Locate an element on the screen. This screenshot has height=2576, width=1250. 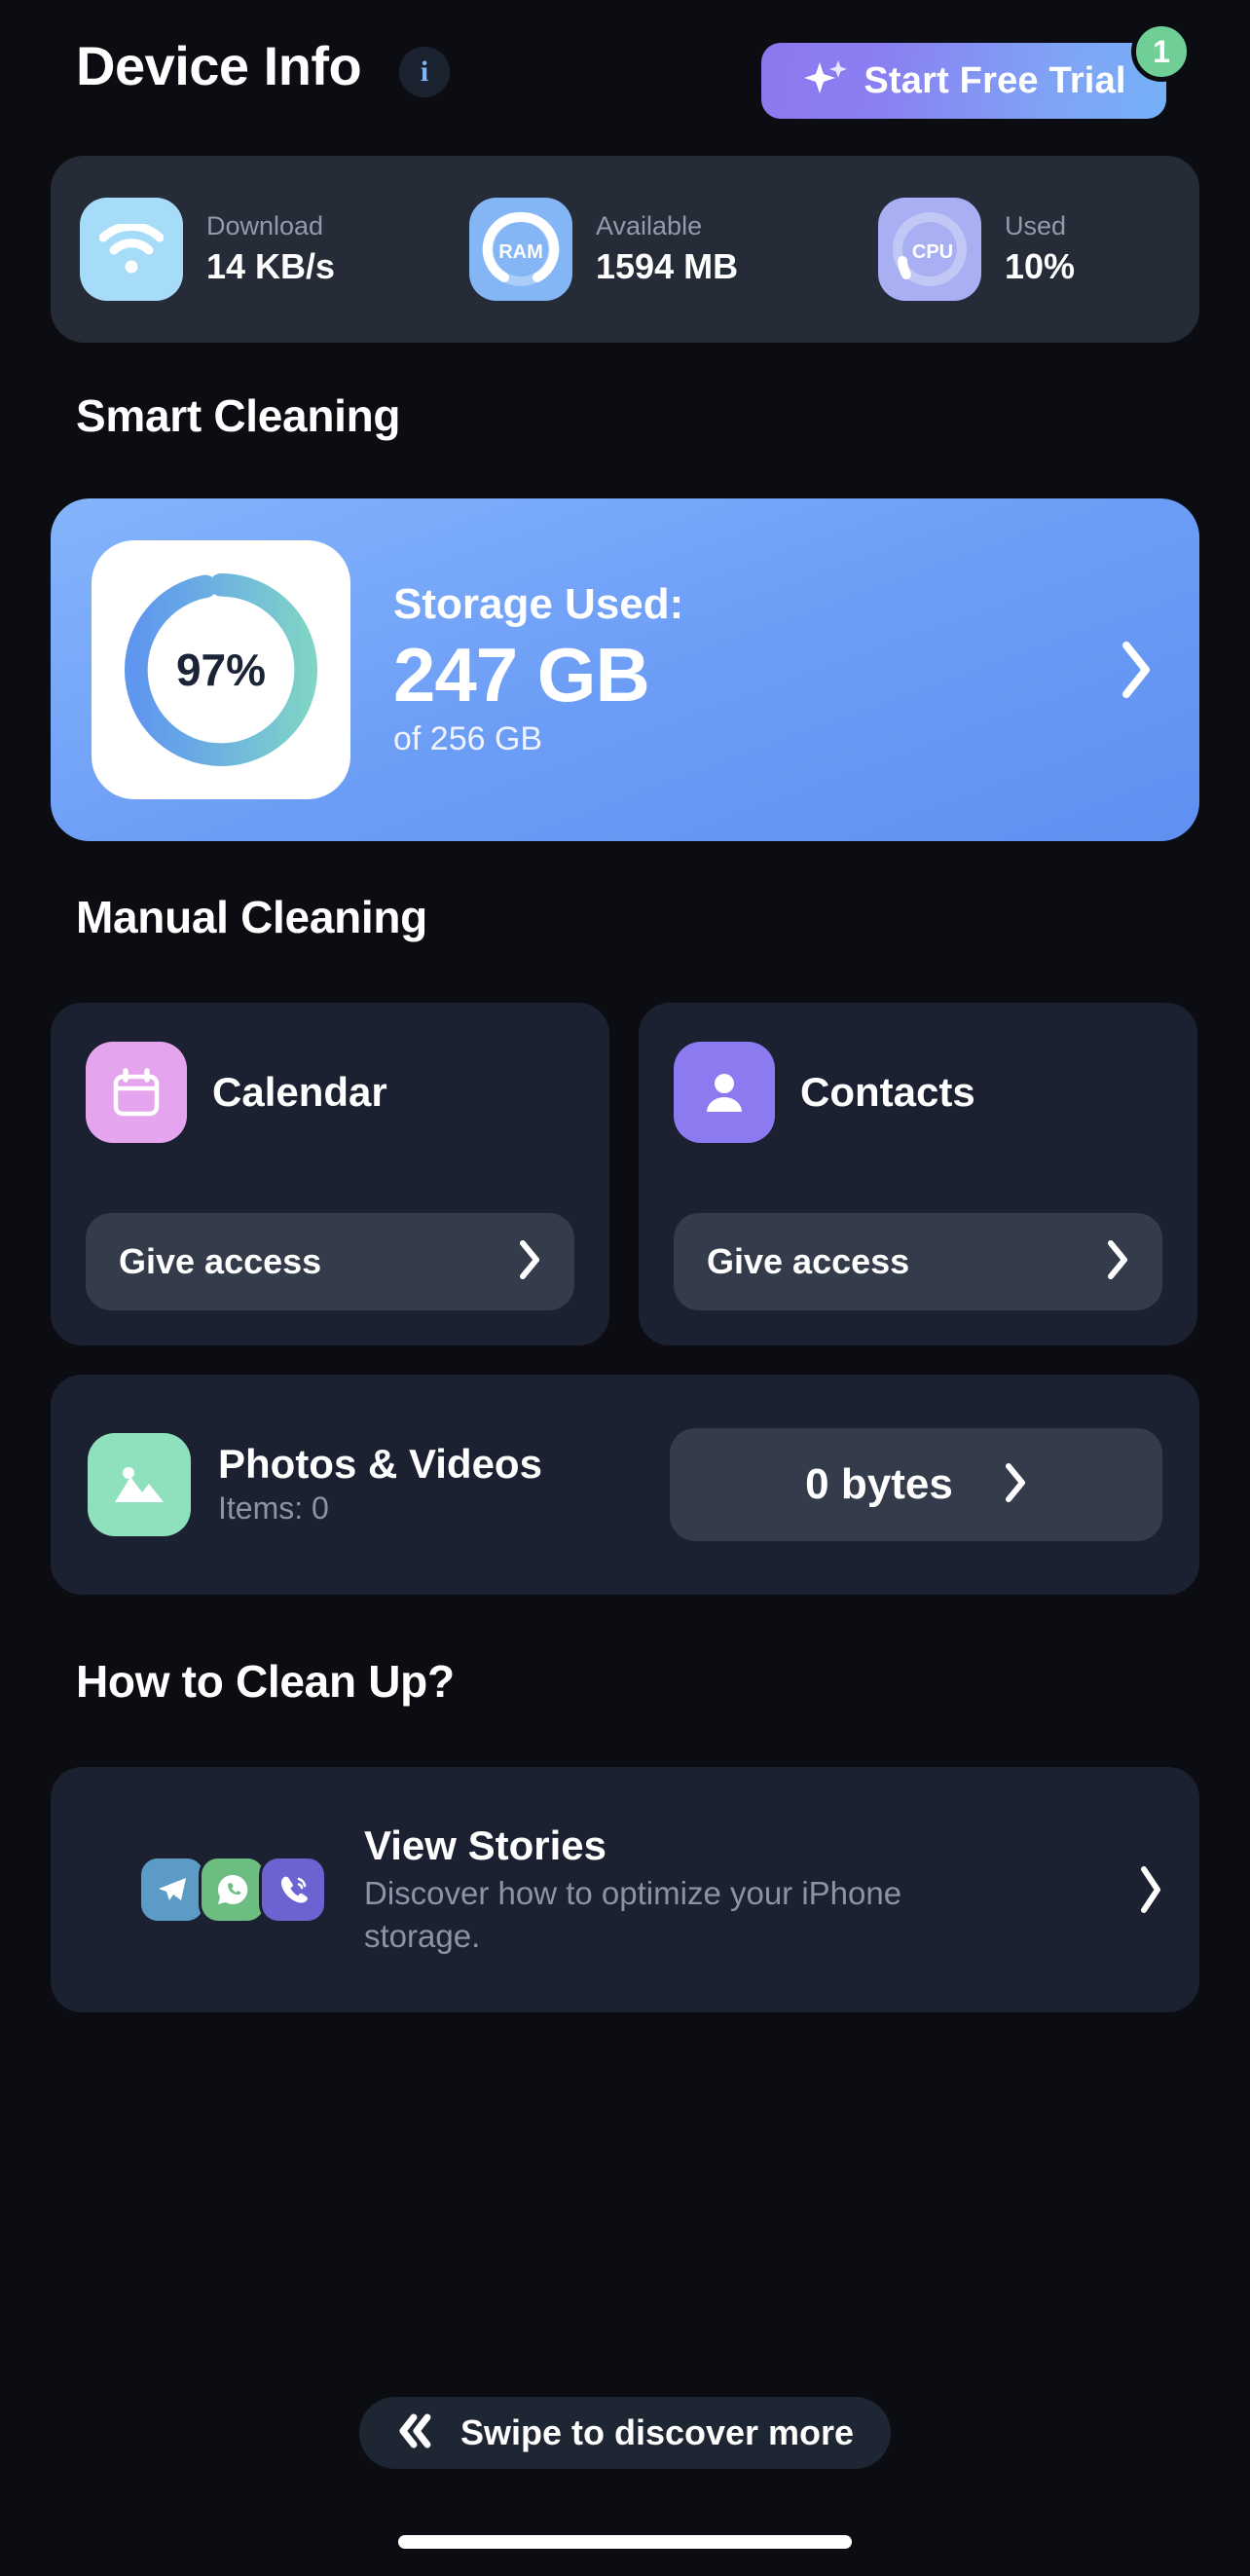
permission-card-calendar: Calendar Give access is located at coordinates (330, 1174).